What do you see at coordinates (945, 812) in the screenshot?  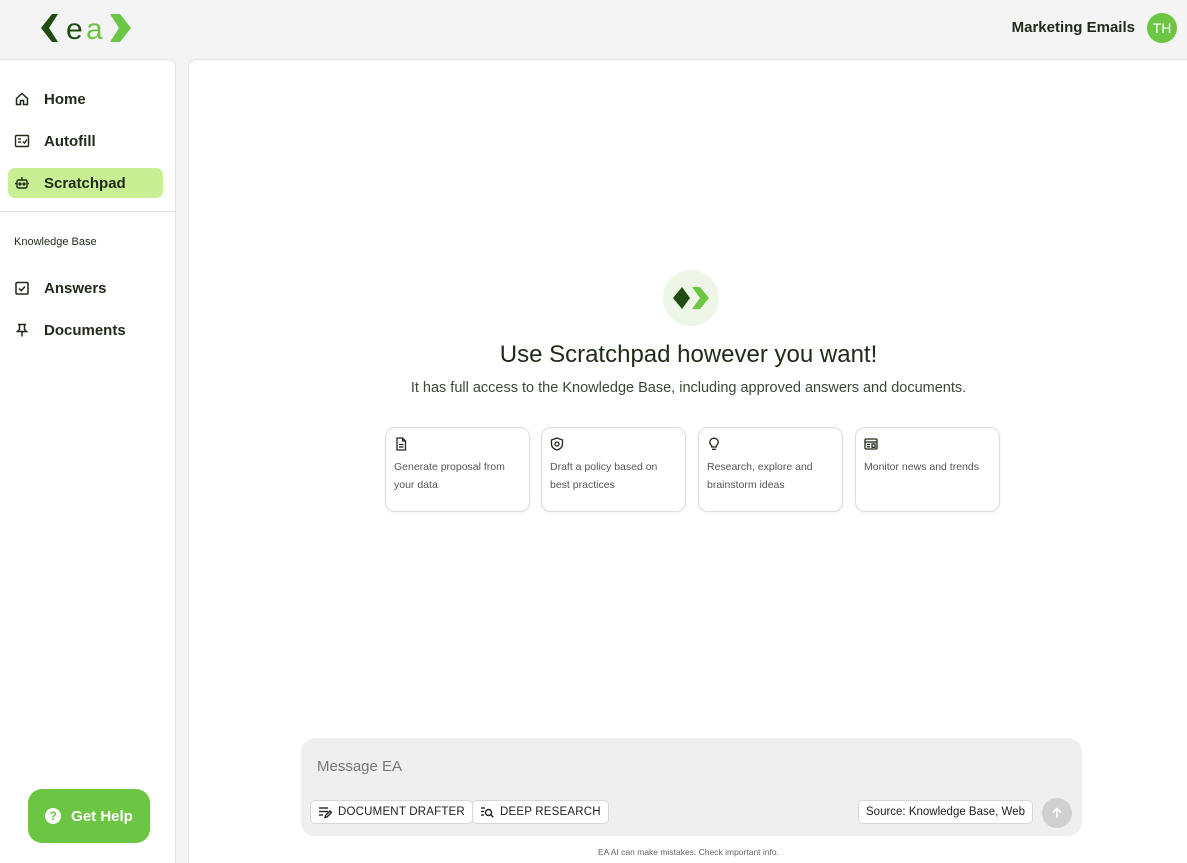 I see `source-selector: Source: Knowledge Base, Web` at bounding box center [945, 812].